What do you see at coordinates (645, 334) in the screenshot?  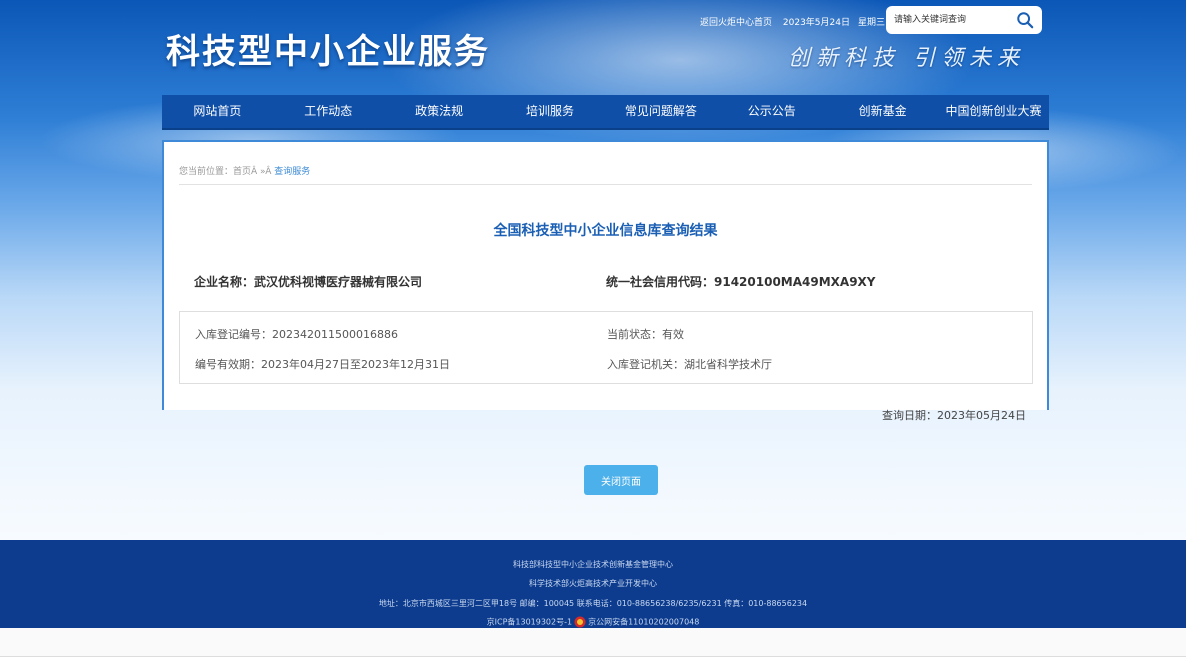 I see `current-status: 当前状态：有效` at bounding box center [645, 334].